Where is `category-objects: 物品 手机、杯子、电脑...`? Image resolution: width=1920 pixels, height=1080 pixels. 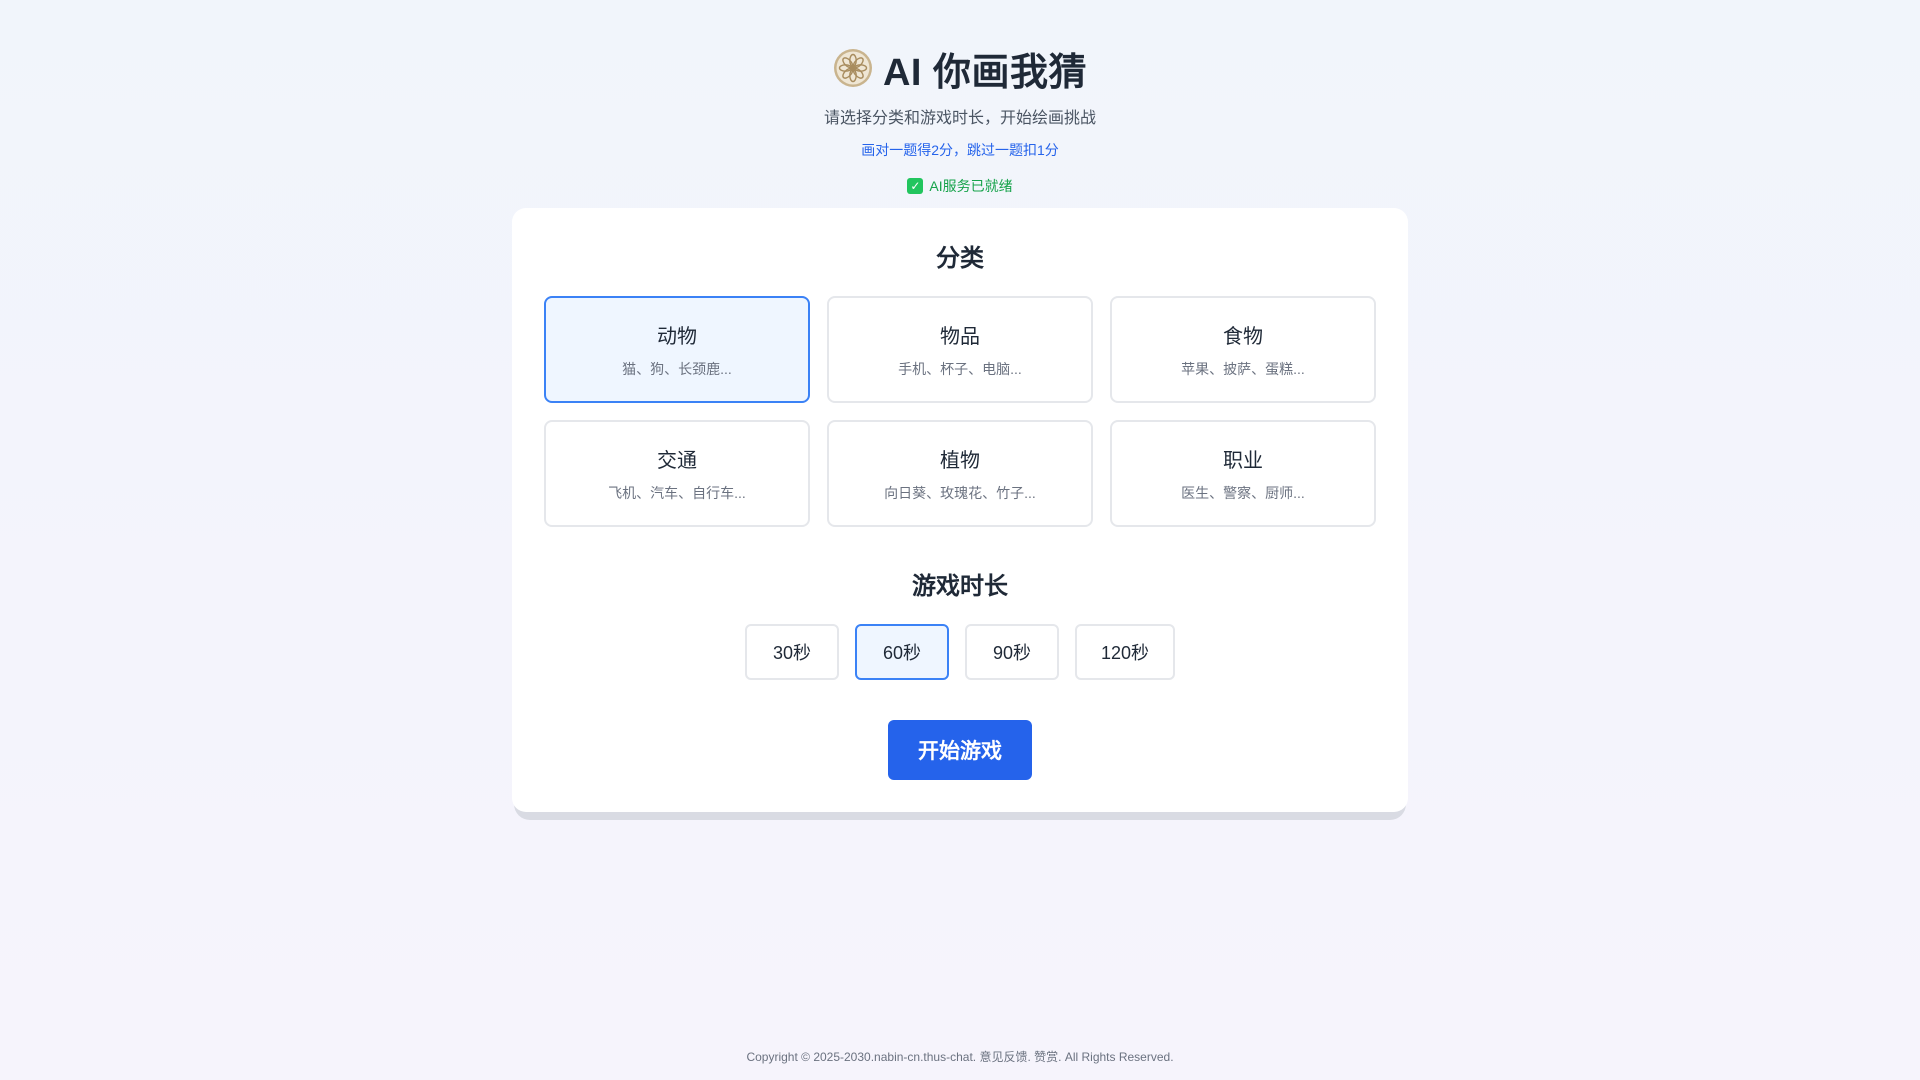
category-objects: 物品 手机、杯子、电脑... is located at coordinates (960, 349).